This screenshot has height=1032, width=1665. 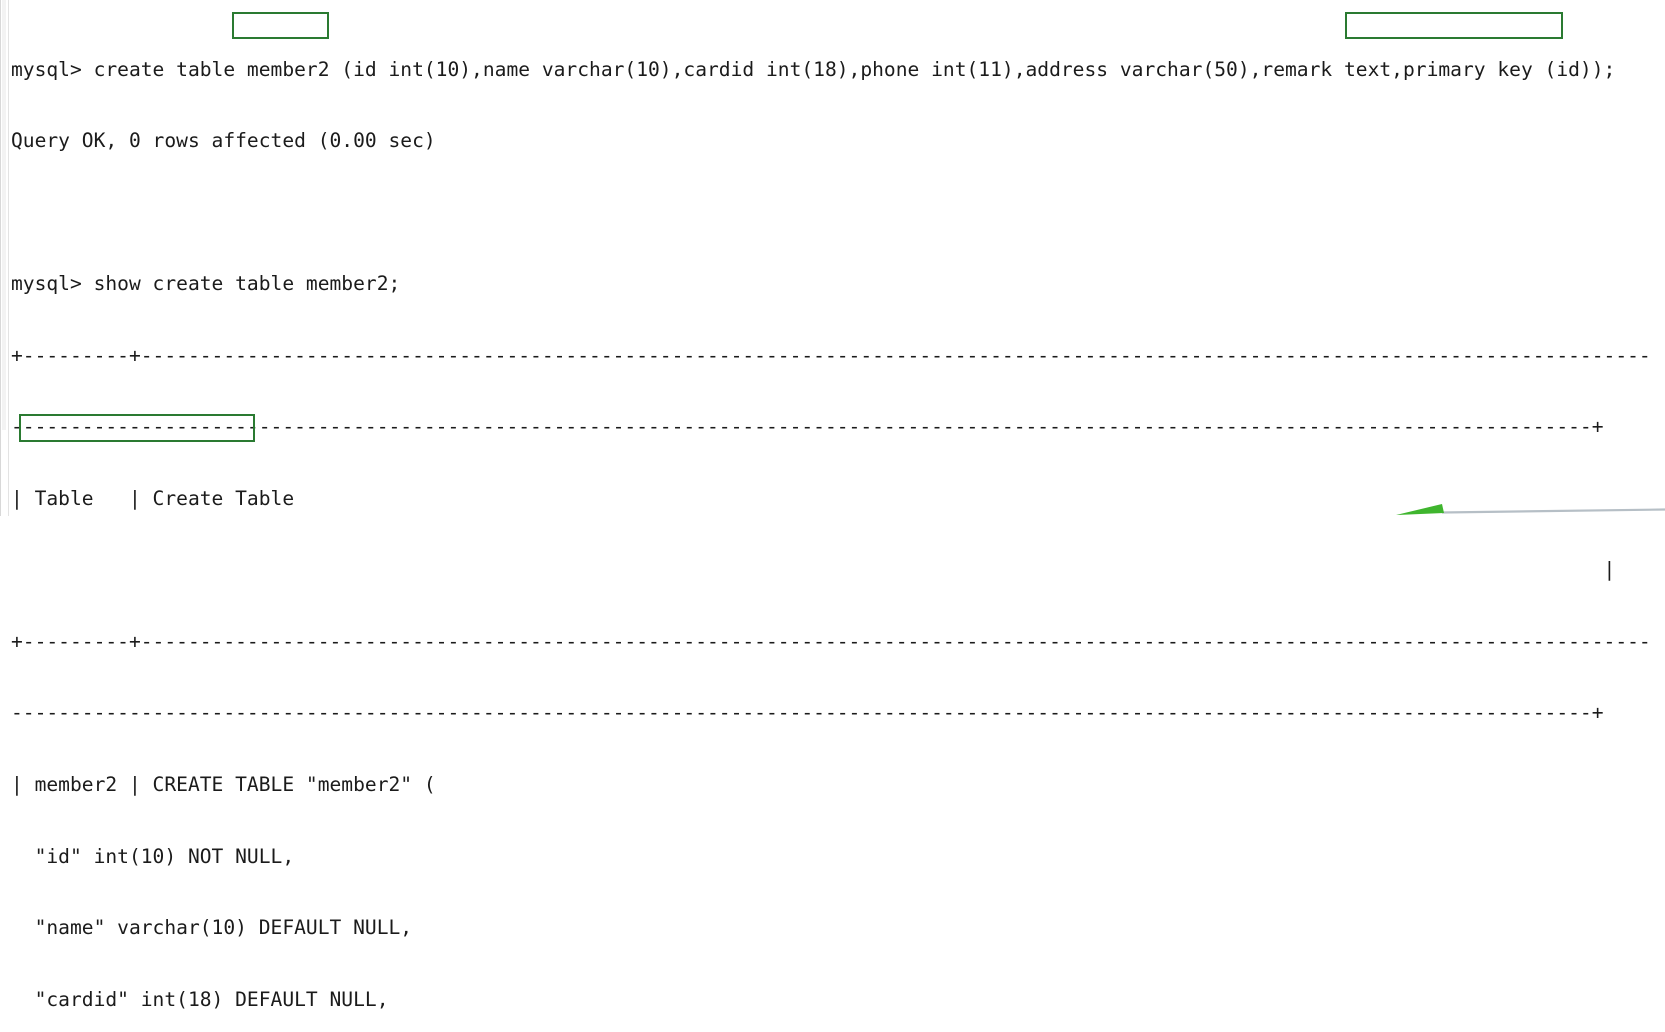 I want to click on terminal-line-query-ok: Query OK, 0 rows affected (0.00 sec), so click(x=223, y=141).